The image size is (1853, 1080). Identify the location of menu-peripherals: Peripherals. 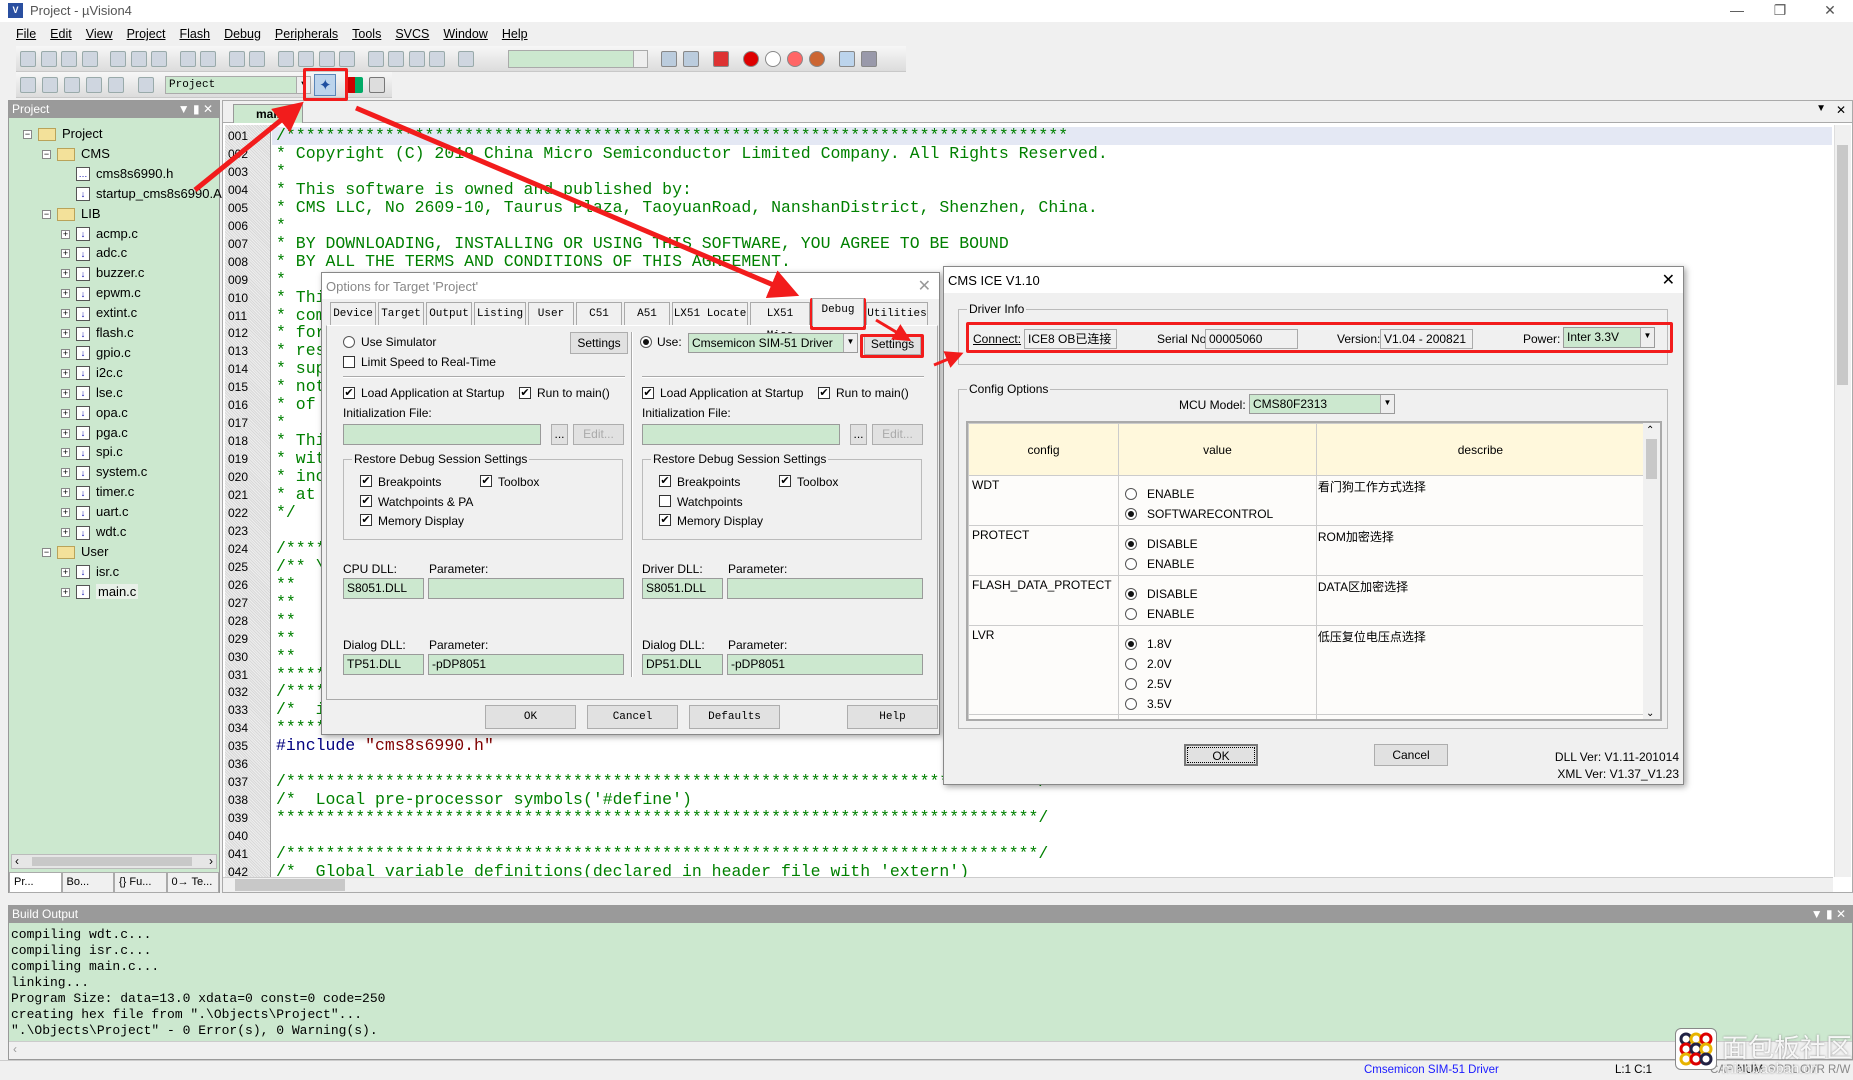
(306, 34).